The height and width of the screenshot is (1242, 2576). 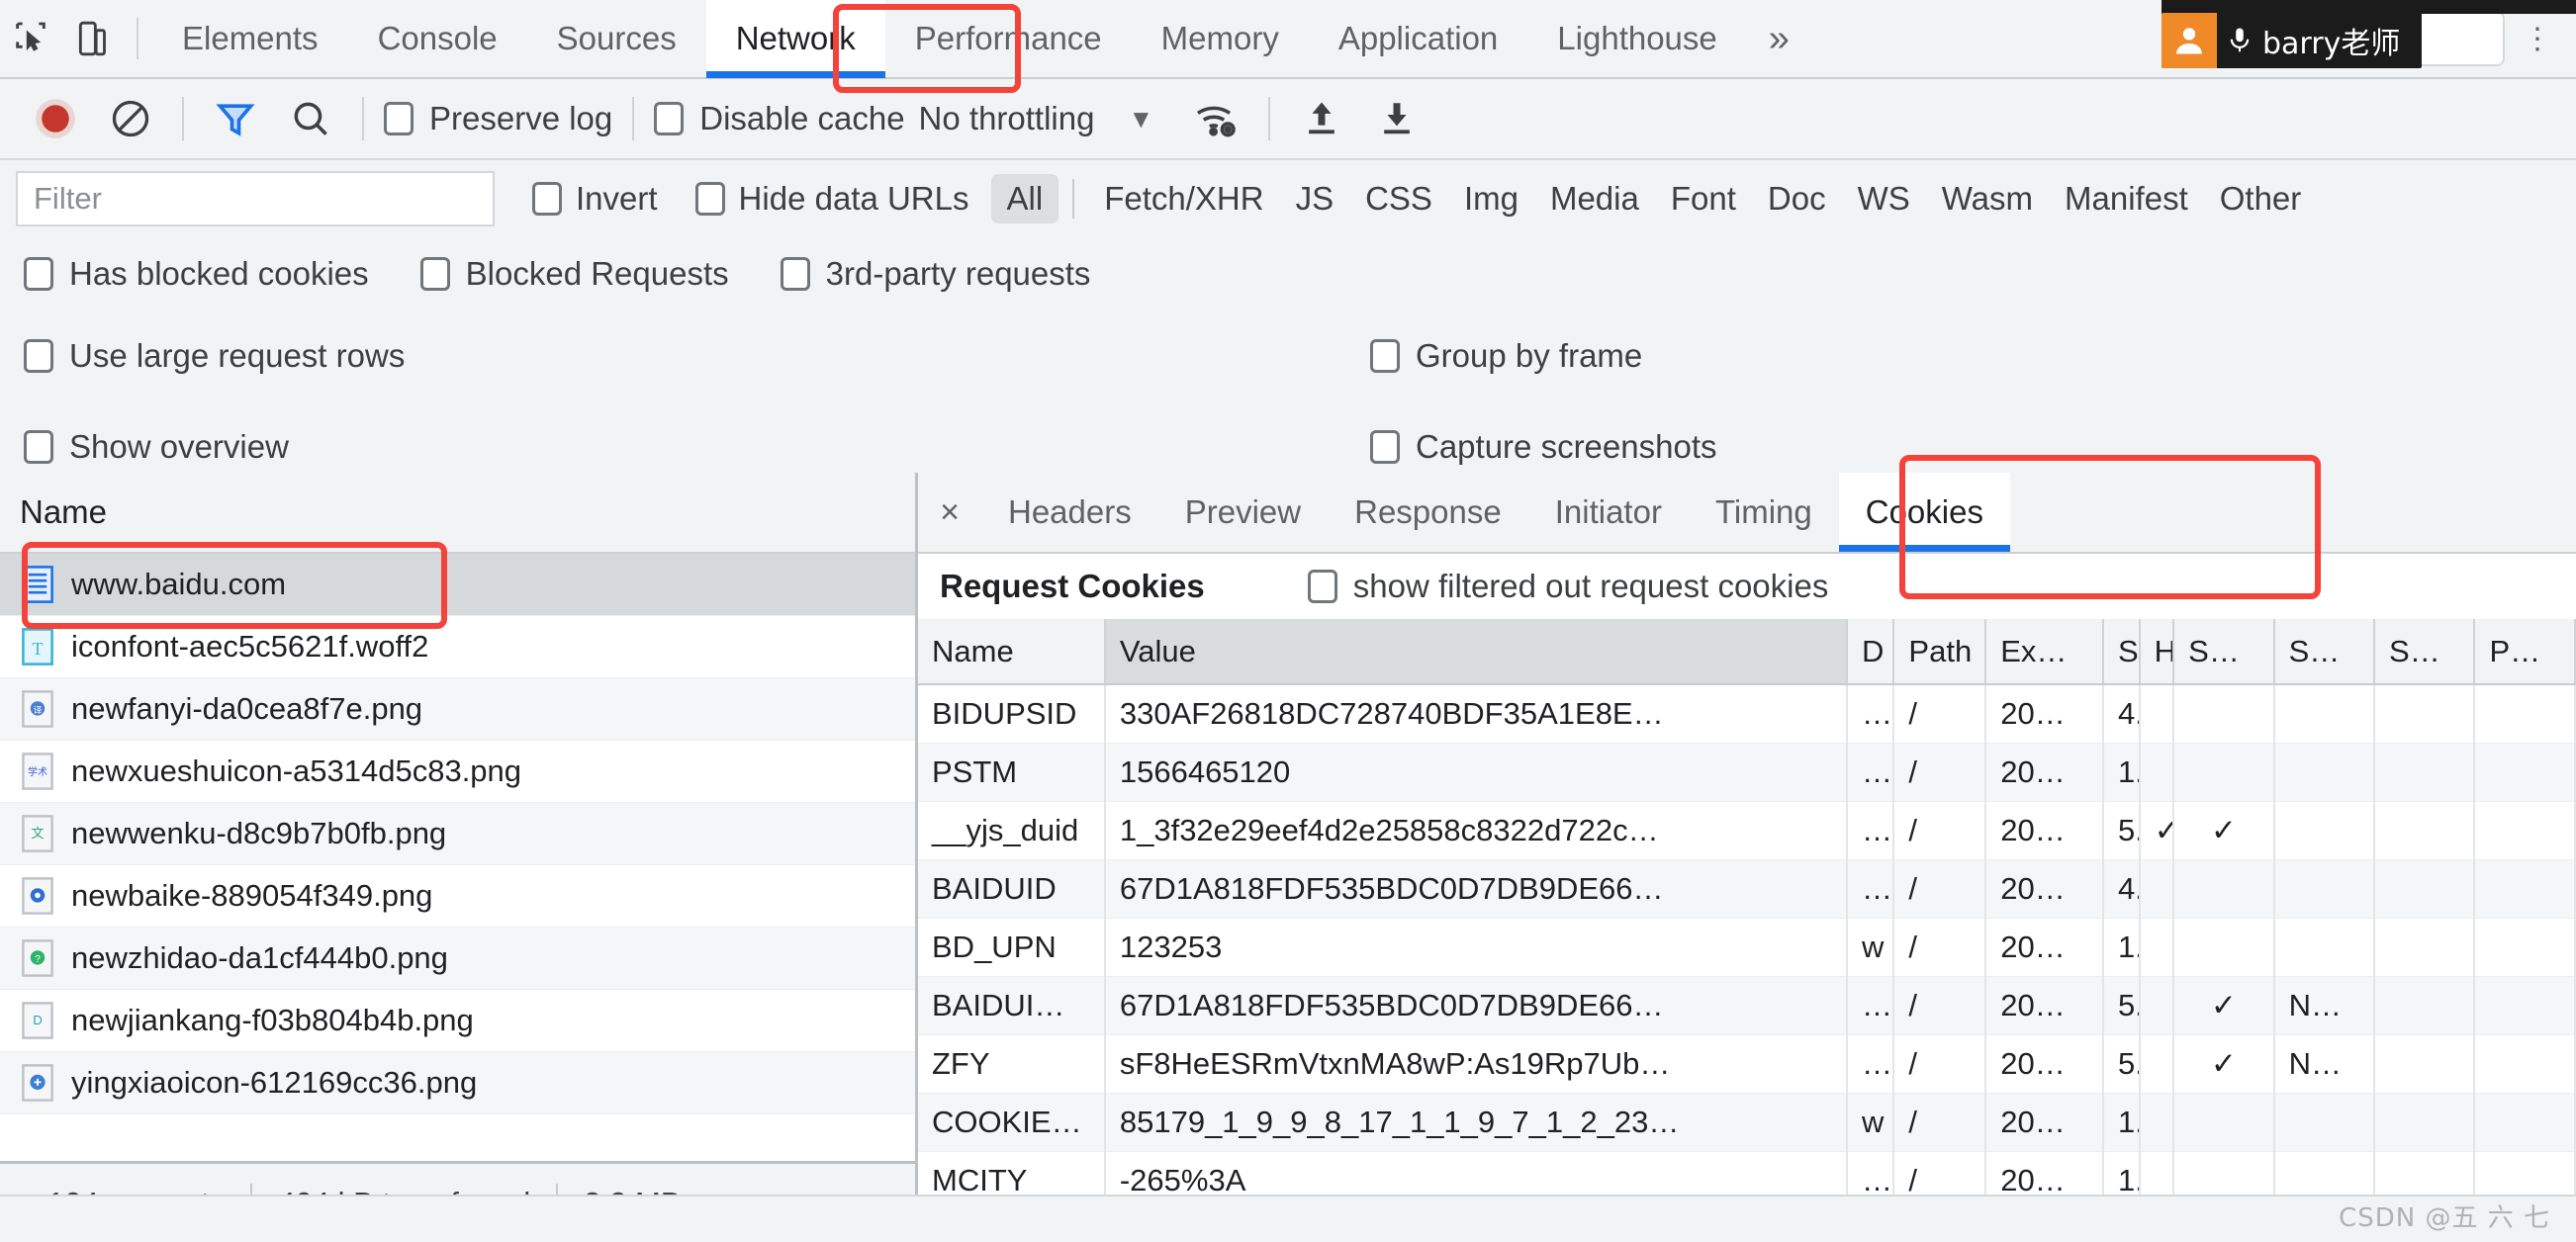 I want to click on import-har-icon, so click(x=1322, y=118).